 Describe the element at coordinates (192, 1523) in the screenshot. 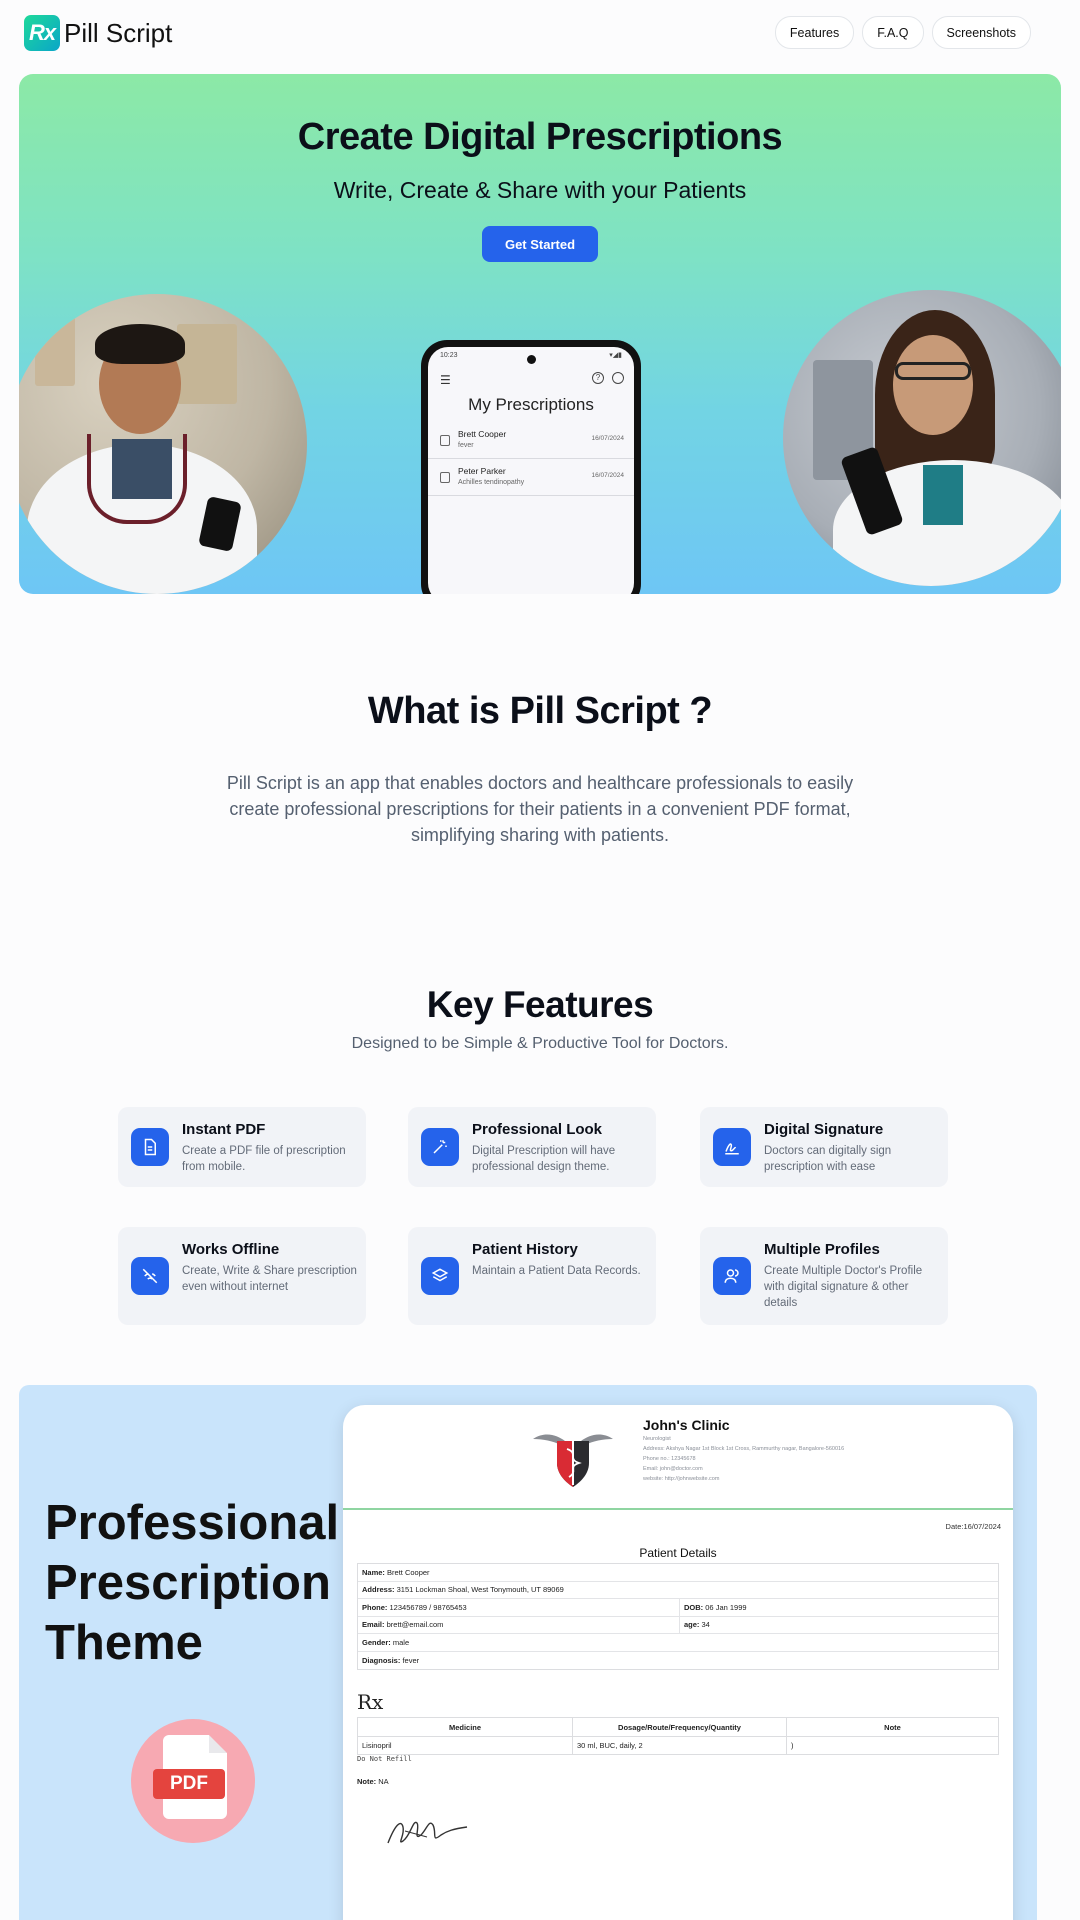

I see `theme-title-line: Professional` at that location.